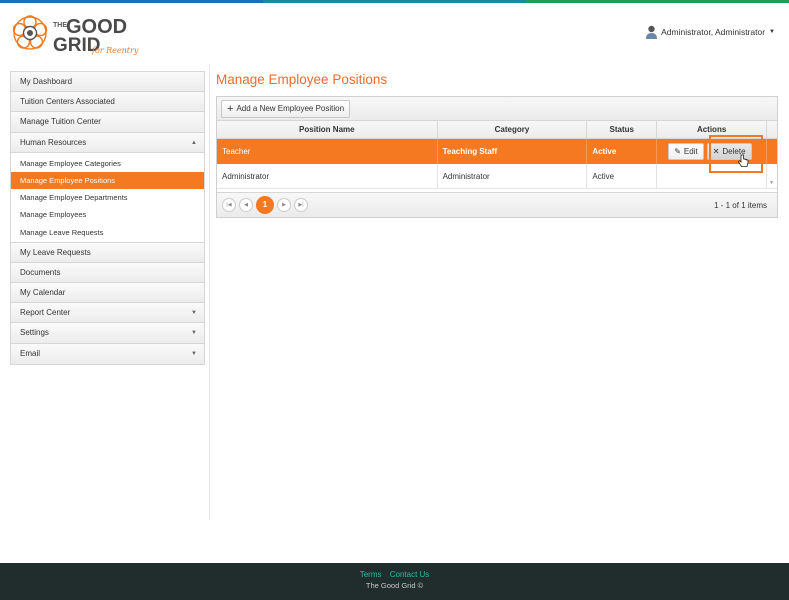 The width and height of the screenshot is (789, 600). Describe the element at coordinates (713, 32) in the screenshot. I see `user-name: Administrator, Administrator` at that location.